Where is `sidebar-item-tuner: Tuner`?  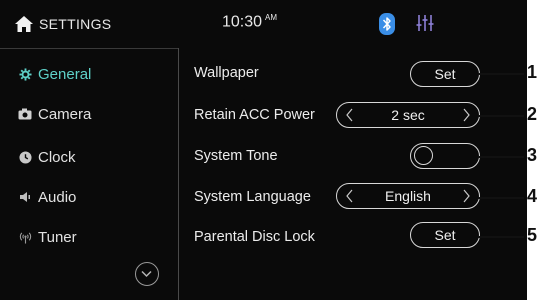
sidebar-item-tuner: Tuner is located at coordinates (89, 237).